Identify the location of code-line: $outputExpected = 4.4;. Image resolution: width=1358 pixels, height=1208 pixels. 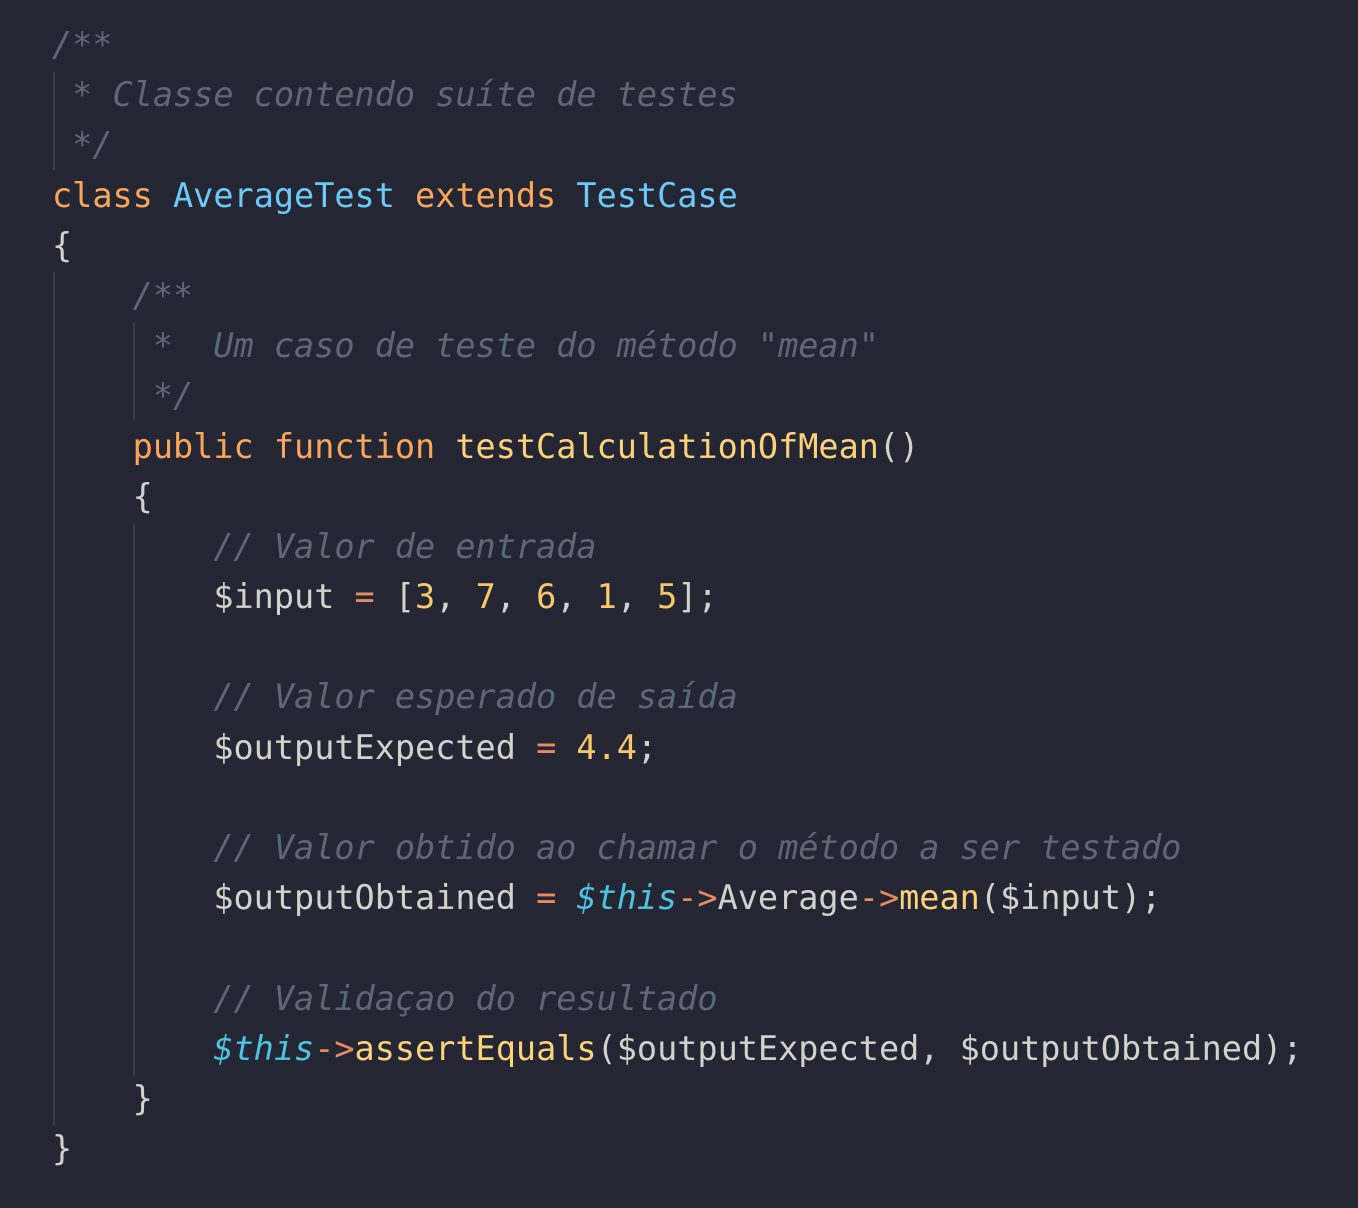
(677, 748).